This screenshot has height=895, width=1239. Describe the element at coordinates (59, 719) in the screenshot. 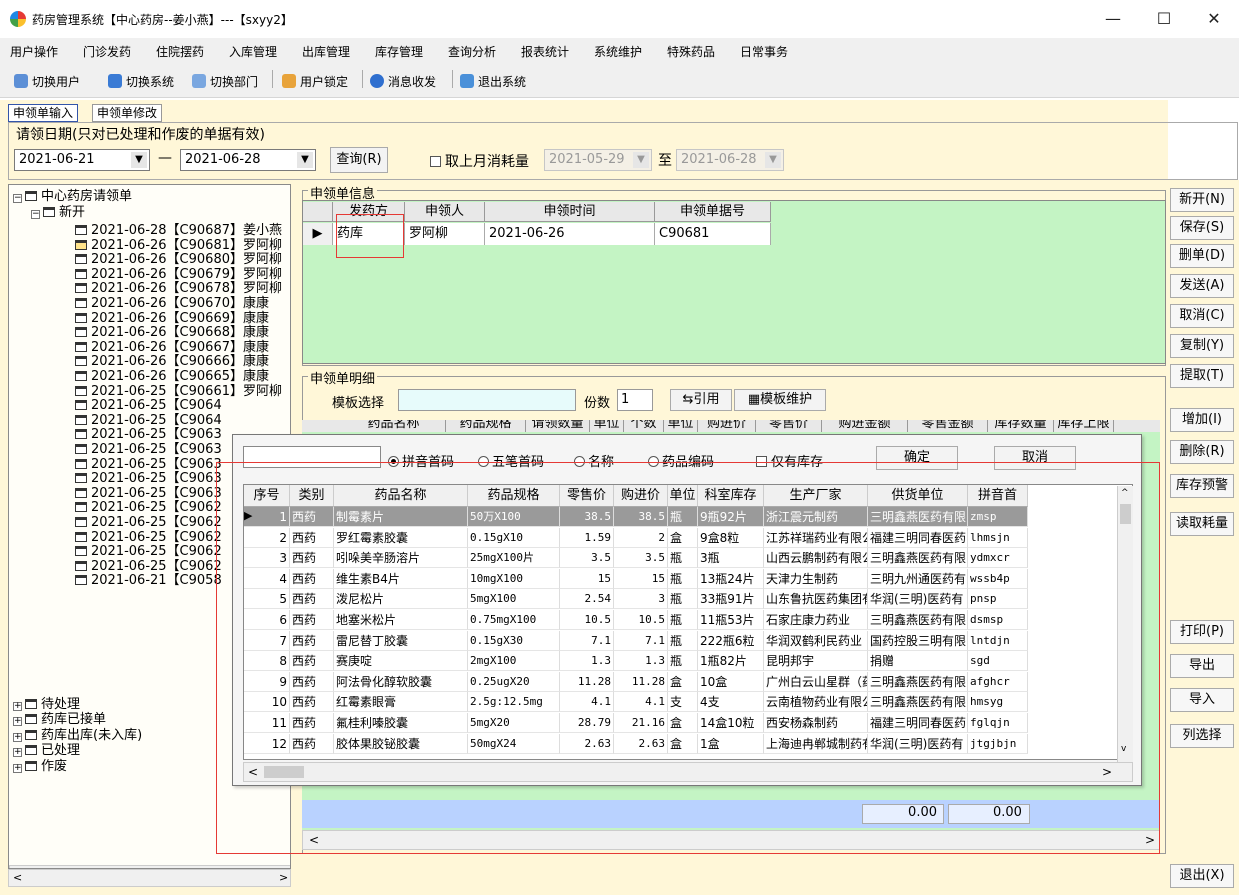

I see `tree-group: + 药库已接单` at that location.